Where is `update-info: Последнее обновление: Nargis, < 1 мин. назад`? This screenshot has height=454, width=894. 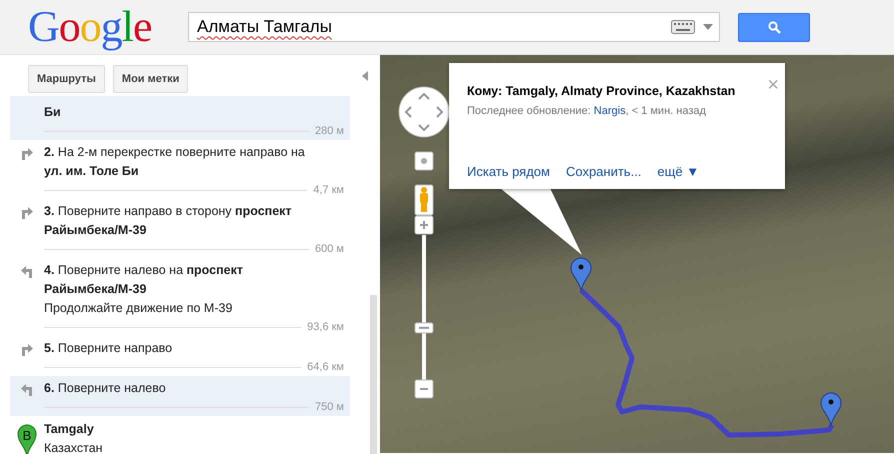
update-info: Последнее обновление: Nargis, < 1 мин. назад is located at coordinates (587, 111).